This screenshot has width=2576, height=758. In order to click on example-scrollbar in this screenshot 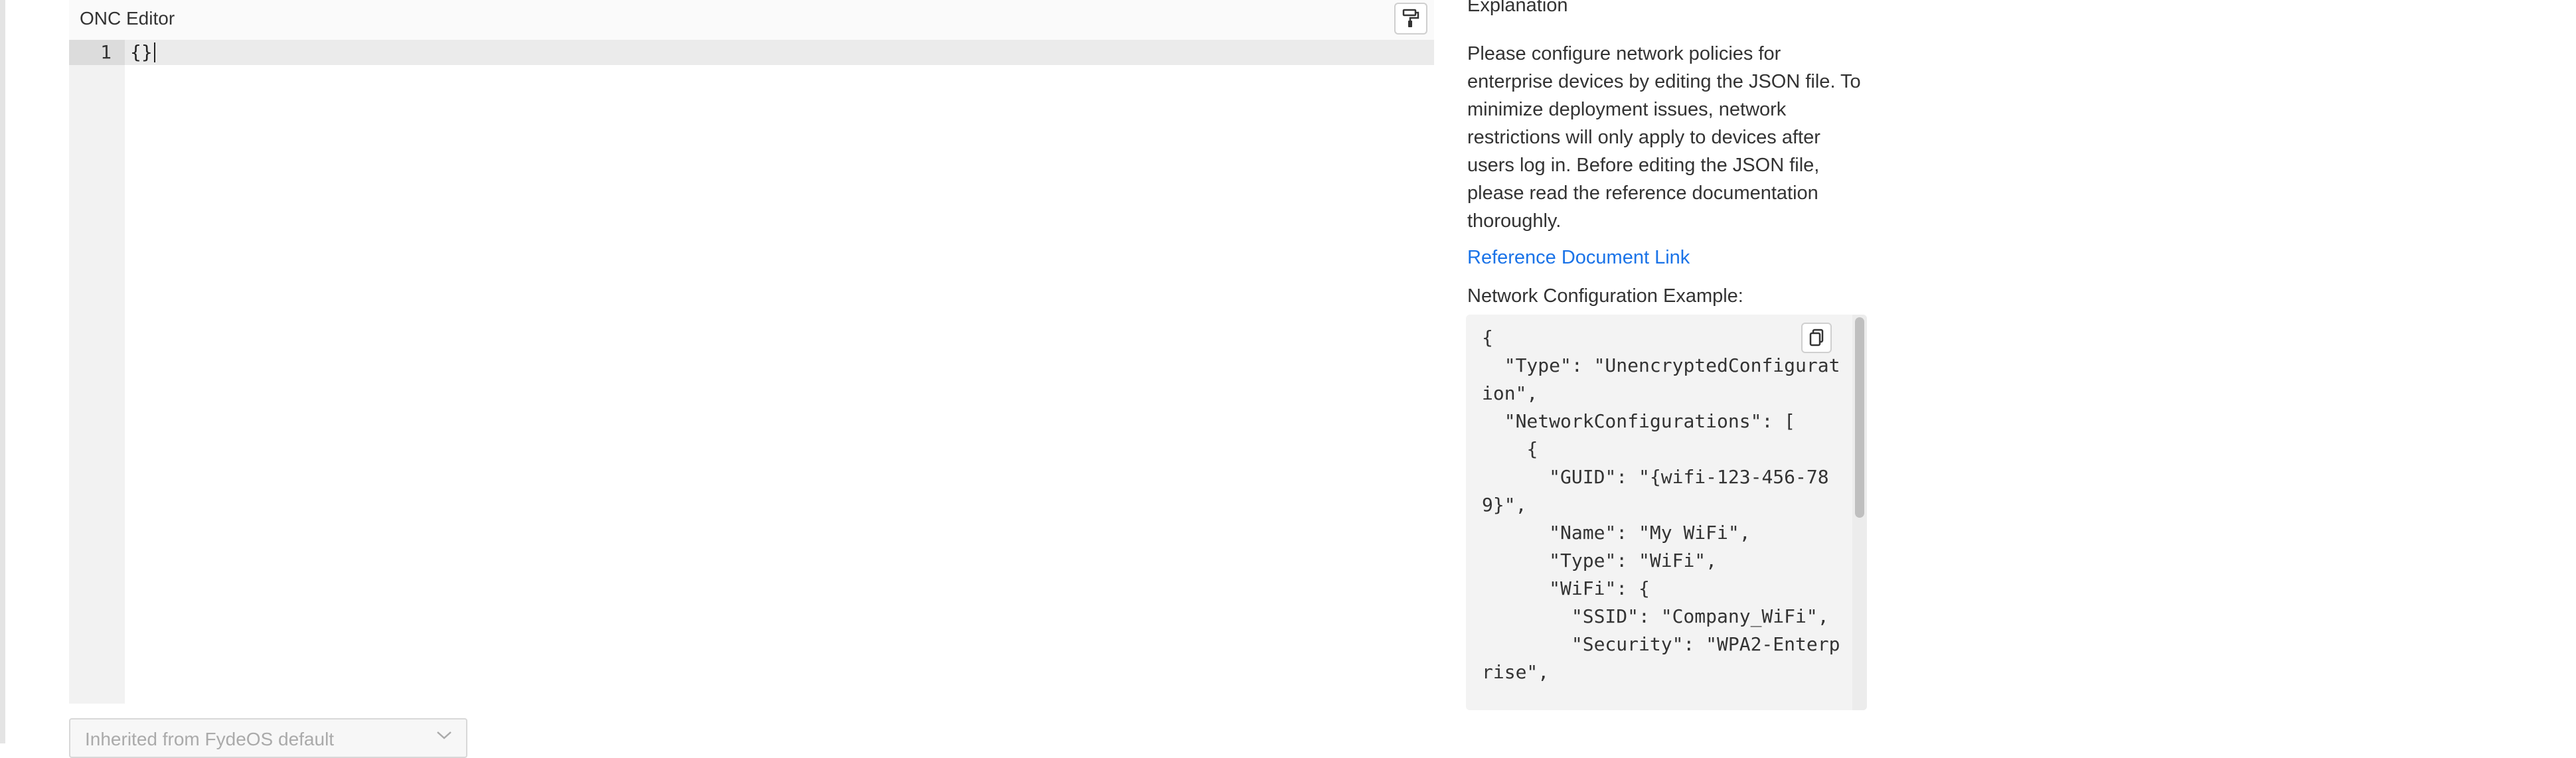, I will do `click(1859, 512)`.